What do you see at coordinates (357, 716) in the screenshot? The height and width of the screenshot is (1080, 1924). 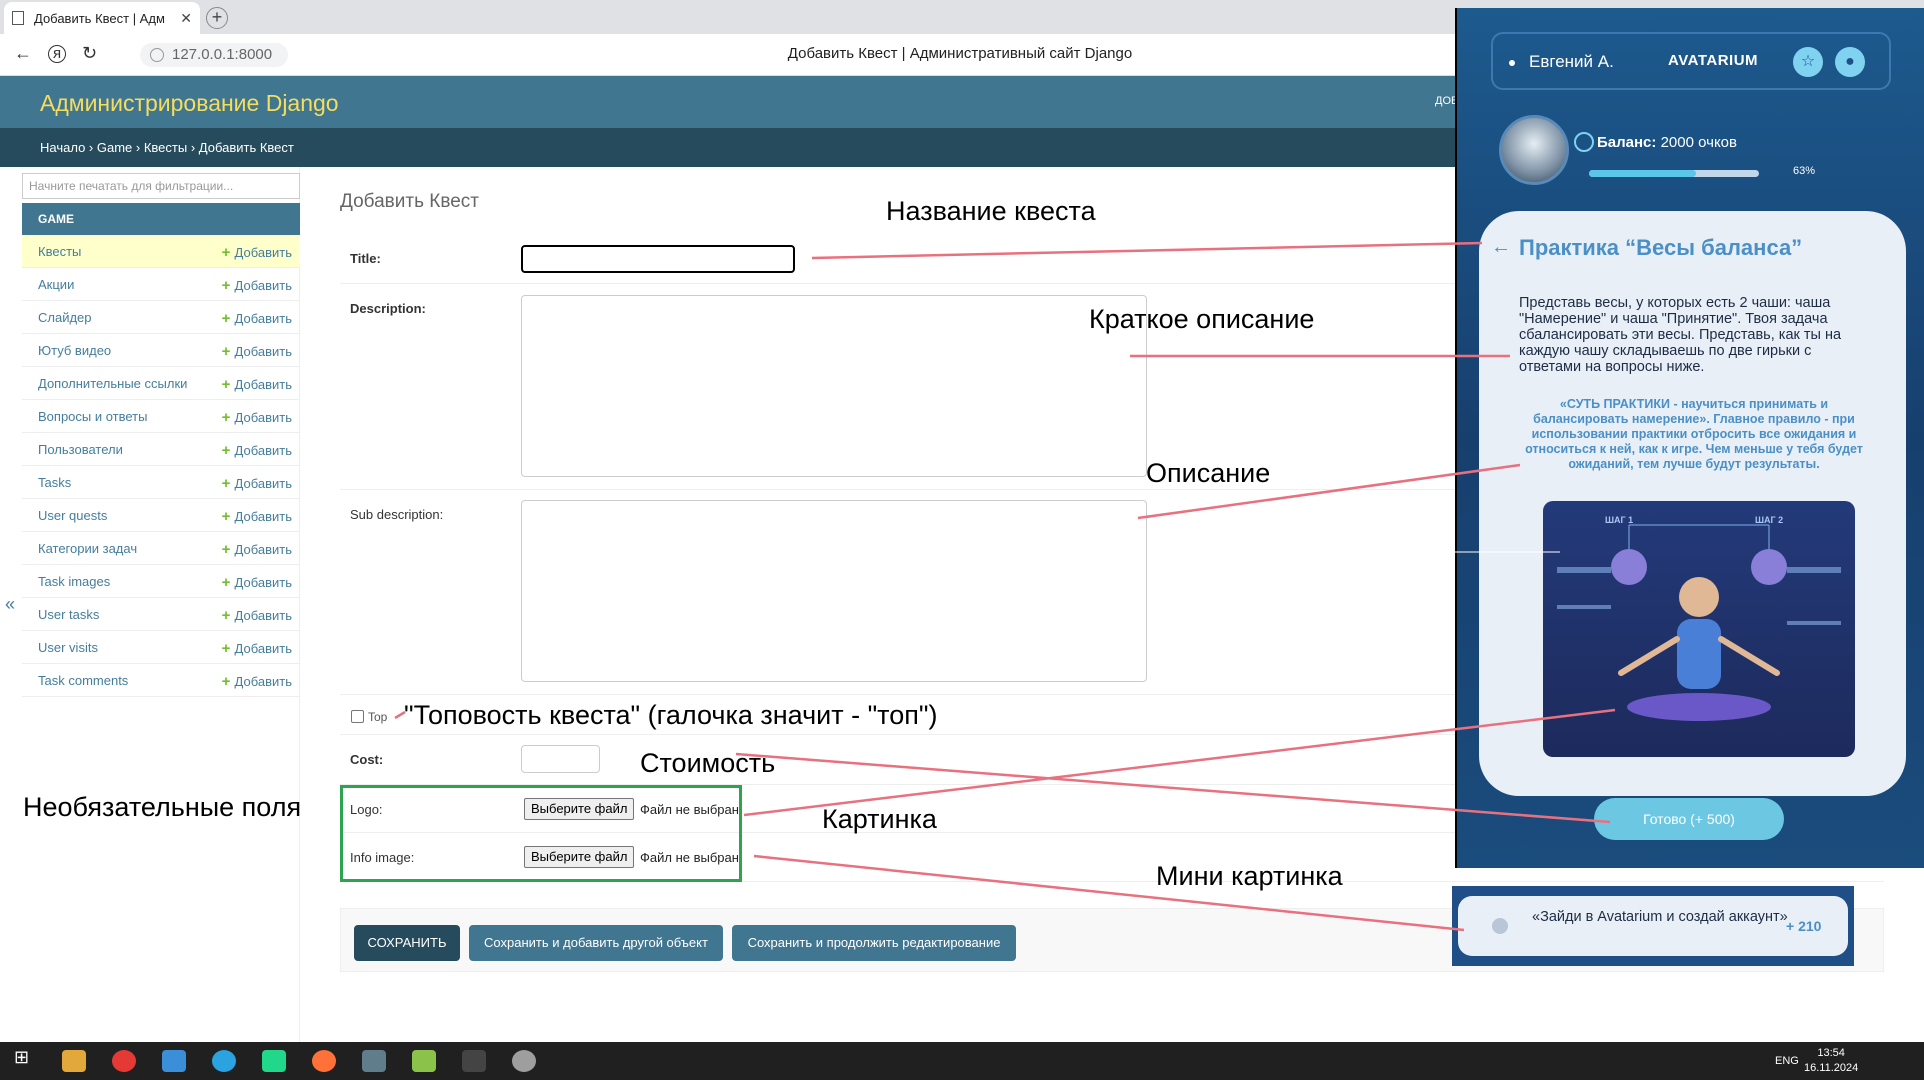 I see `top-checkbox` at bounding box center [357, 716].